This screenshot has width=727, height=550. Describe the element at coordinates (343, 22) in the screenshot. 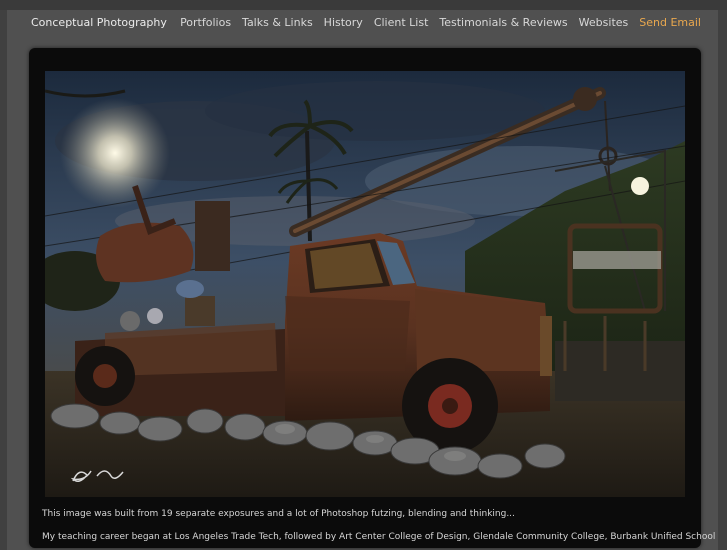

I see `nav-history: History` at that location.